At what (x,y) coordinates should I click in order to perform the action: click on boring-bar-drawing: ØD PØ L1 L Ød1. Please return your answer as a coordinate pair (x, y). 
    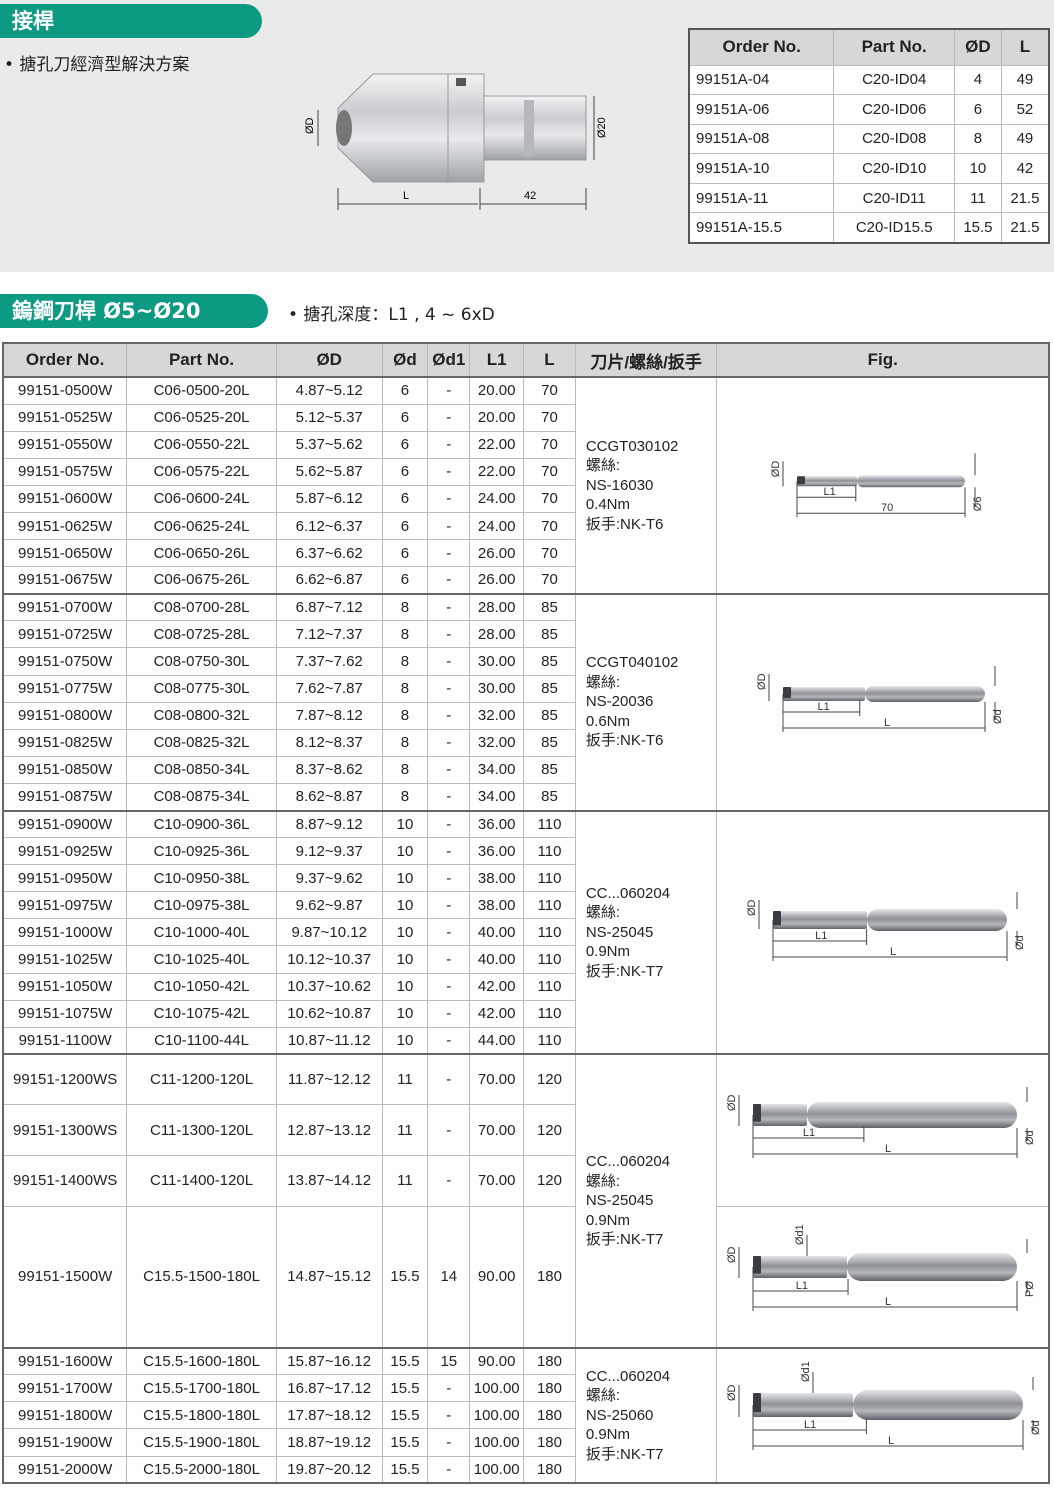
    Looking at the image, I should click on (881, 1267).